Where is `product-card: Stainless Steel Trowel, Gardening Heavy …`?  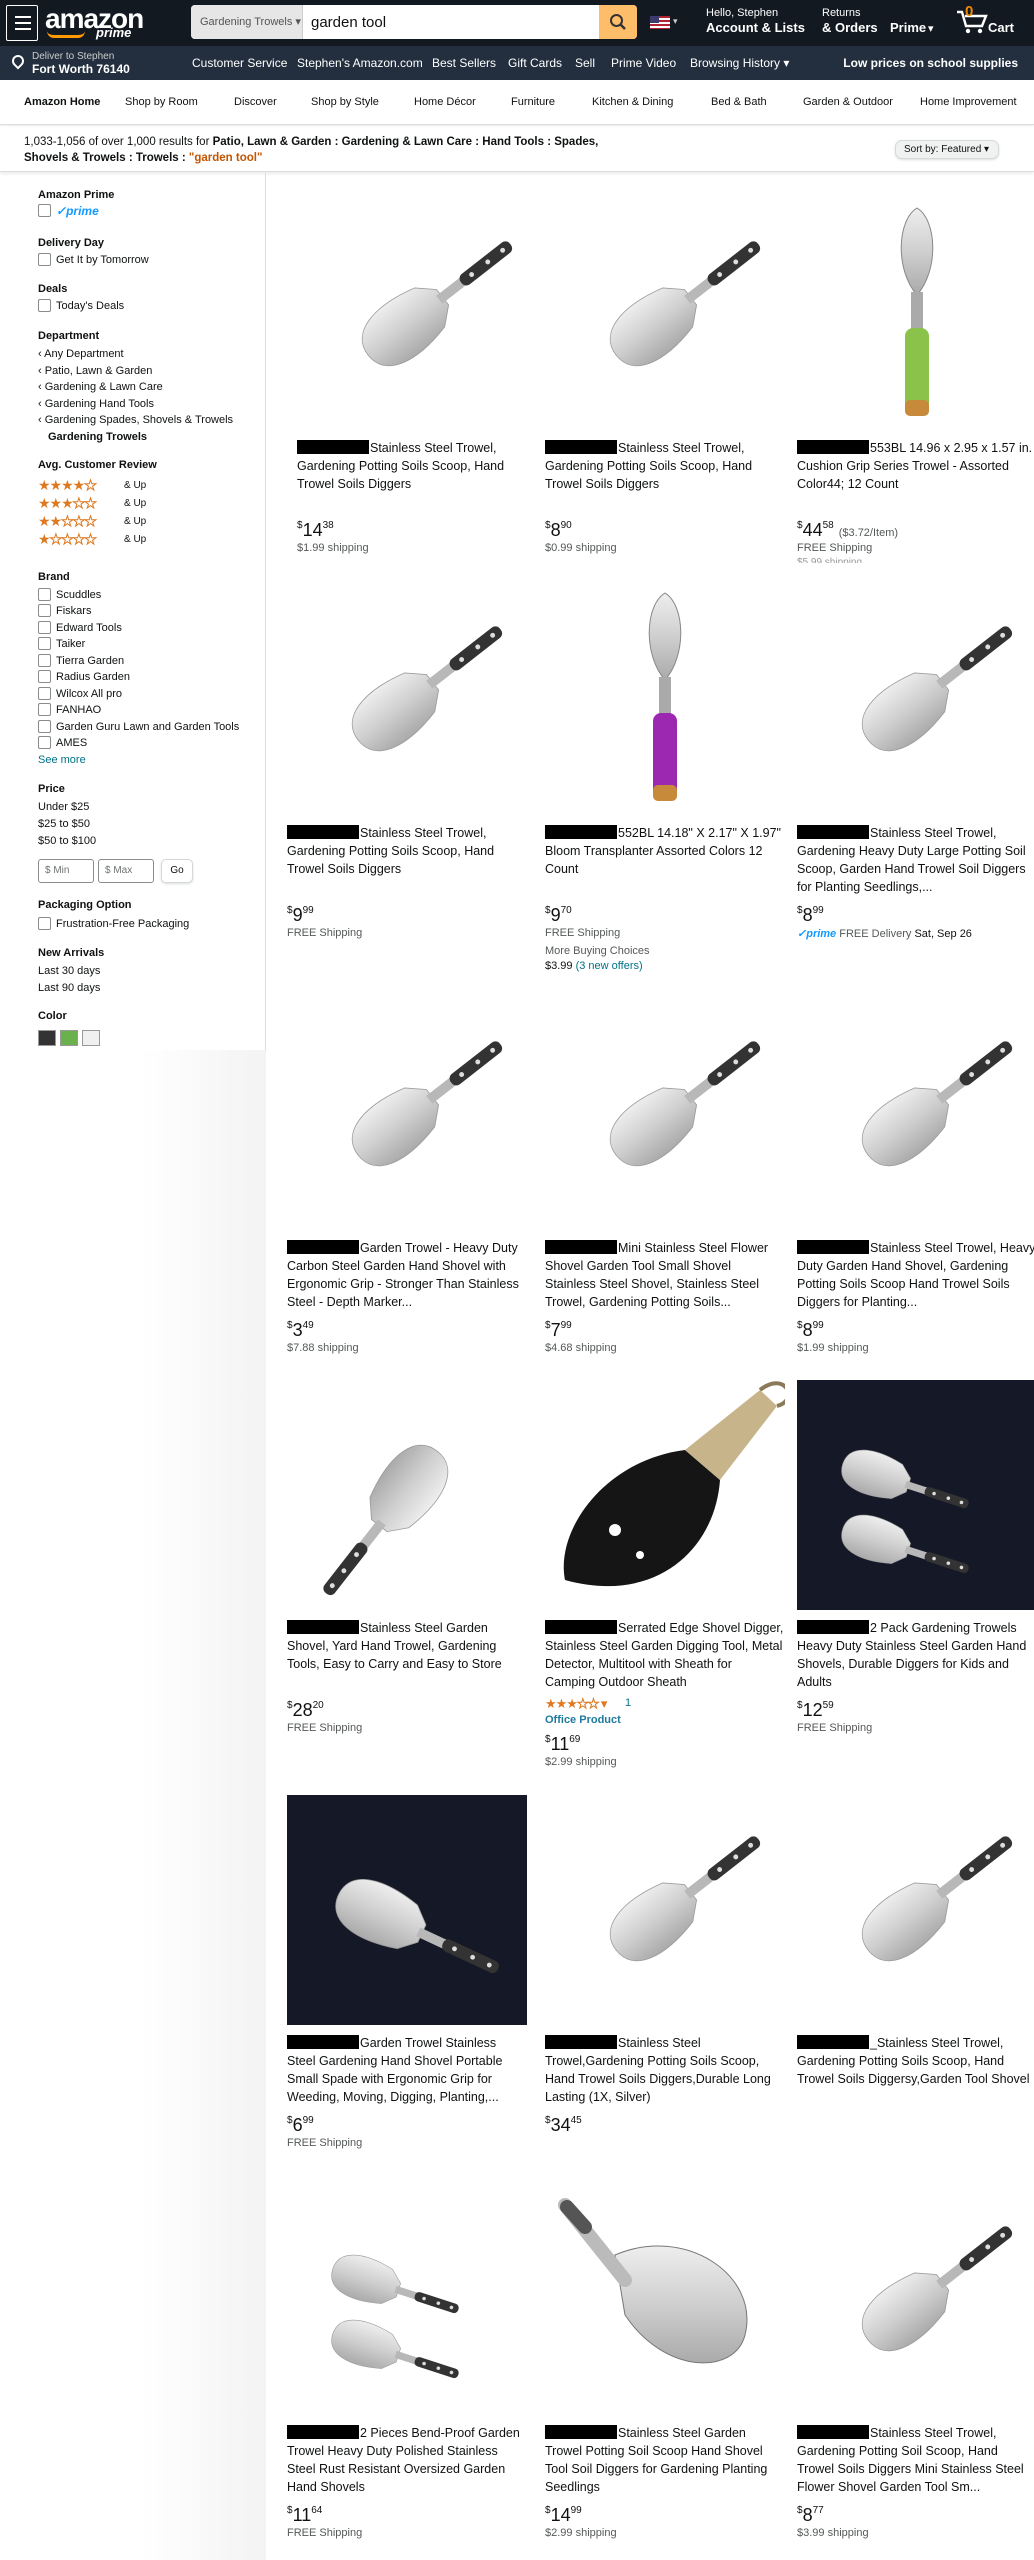
product-card: Stainless Steel Trowel, Gardening Heavy … is located at coordinates (915, 765).